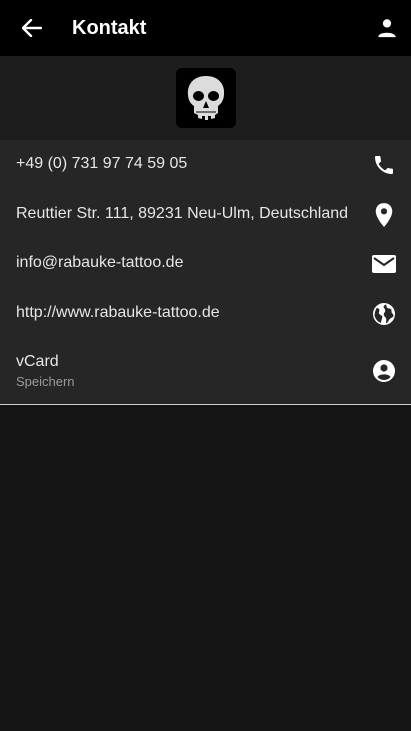 The width and height of the screenshot is (411, 731). I want to click on email-row: info@rabauke-tattoo.de, so click(205, 264).